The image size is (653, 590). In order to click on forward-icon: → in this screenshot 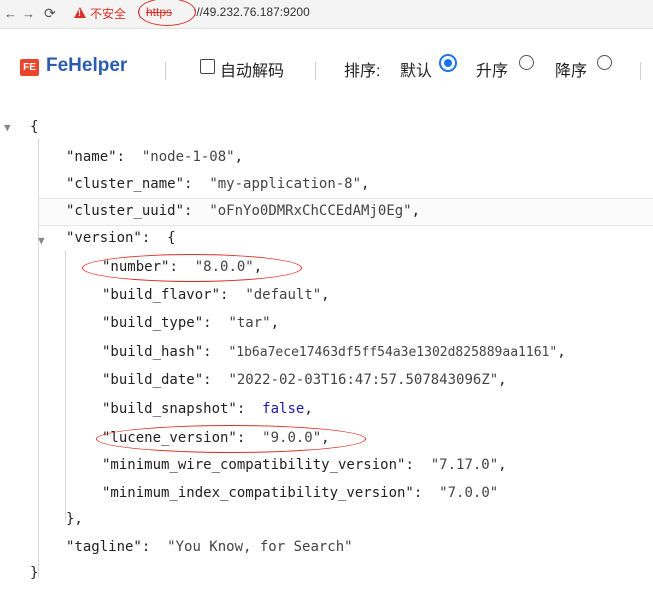, I will do `click(28, 14)`.